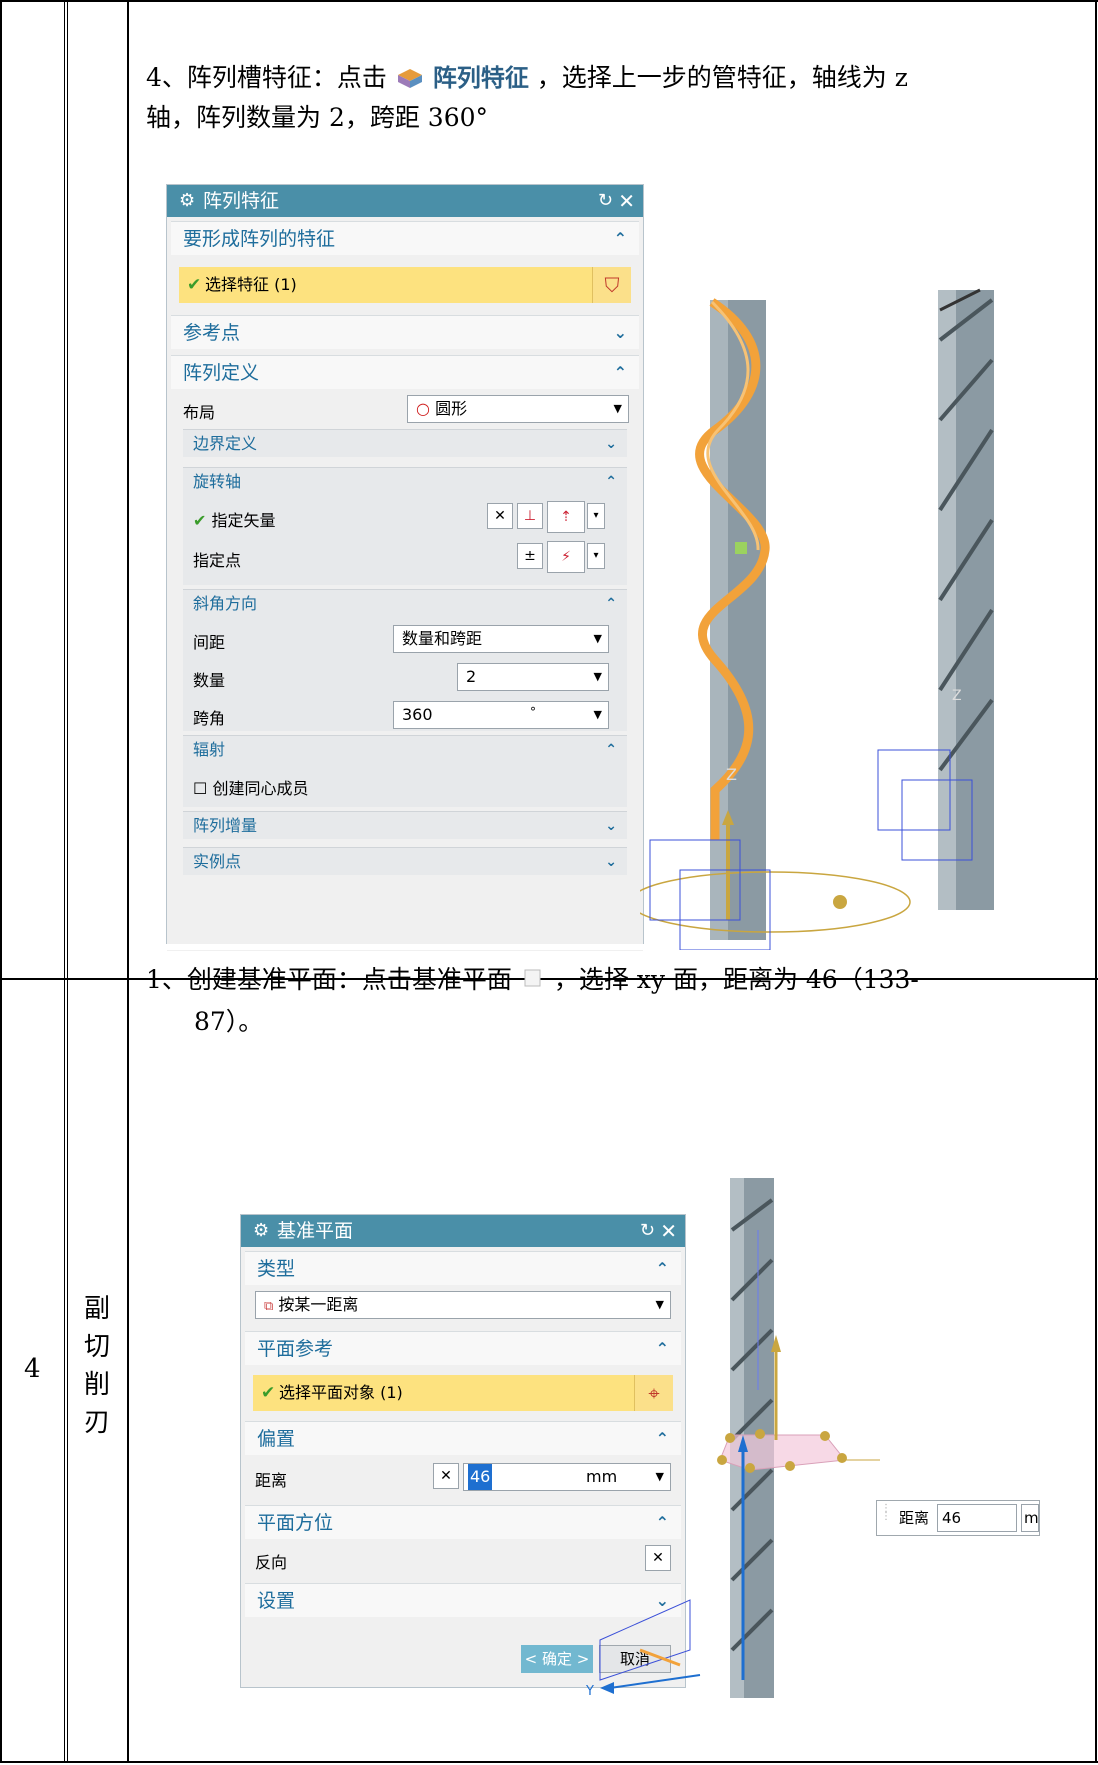 This screenshot has height=1765, width=1098. Describe the element at coordinates (1030, 1518) in the screenshot. I see `float-distance-unit: m` at that location.